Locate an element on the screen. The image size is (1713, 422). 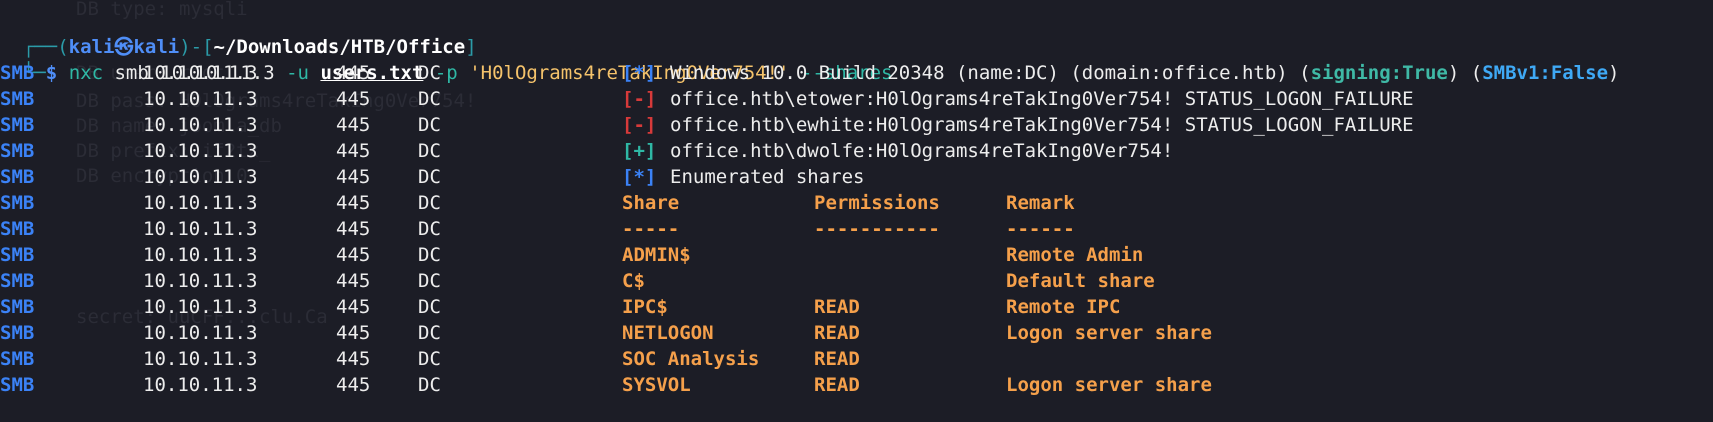
share-name: ----- is located at coordinates (651, 229).